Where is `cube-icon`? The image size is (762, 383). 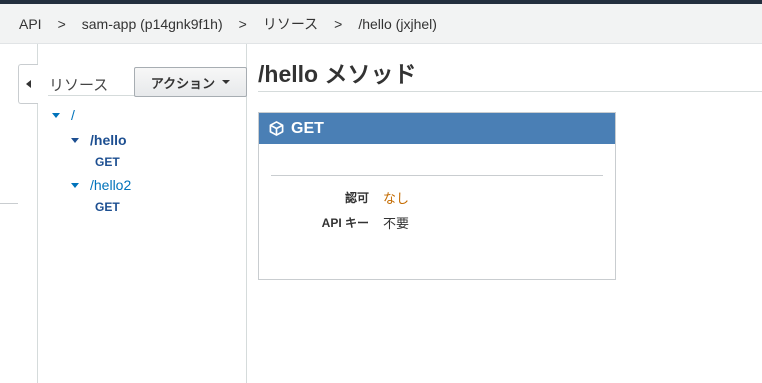 cube-icon is located at coordinates (276, 128).